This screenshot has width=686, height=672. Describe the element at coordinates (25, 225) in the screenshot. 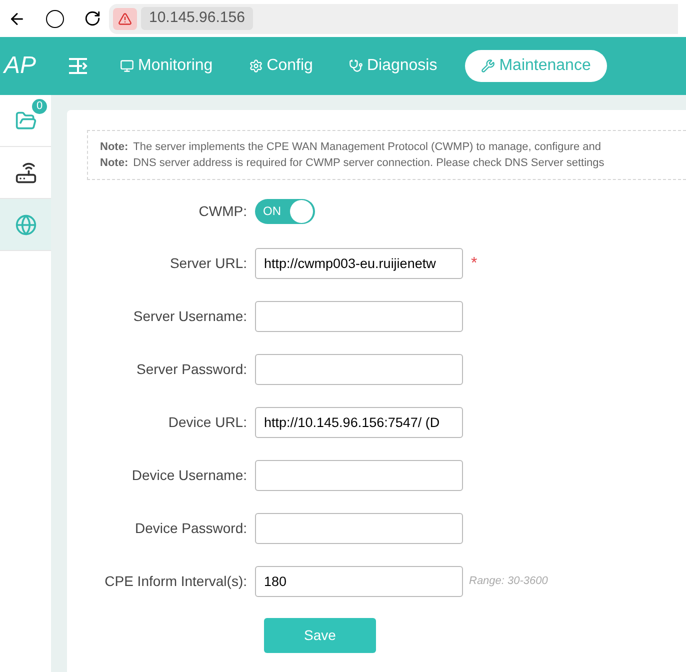

I see `globe-icon` at that location.